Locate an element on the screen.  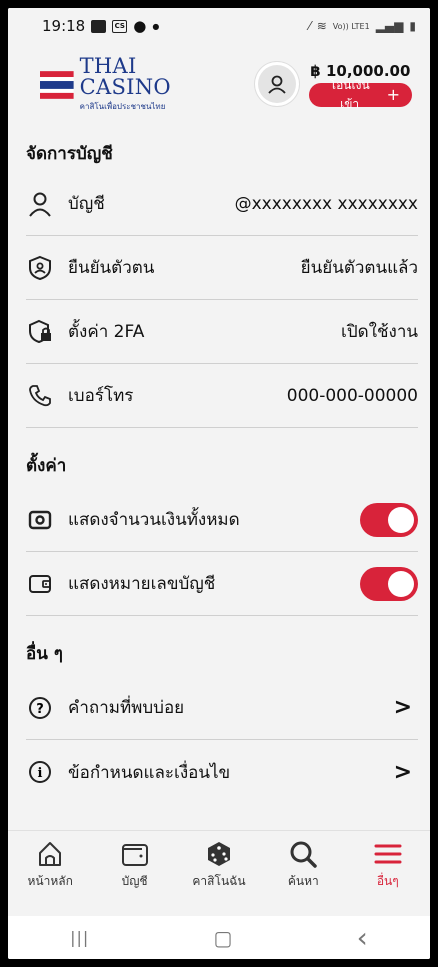
system-nav-bar: ||| ▢ ‹ is located at coordinates (219, 937).